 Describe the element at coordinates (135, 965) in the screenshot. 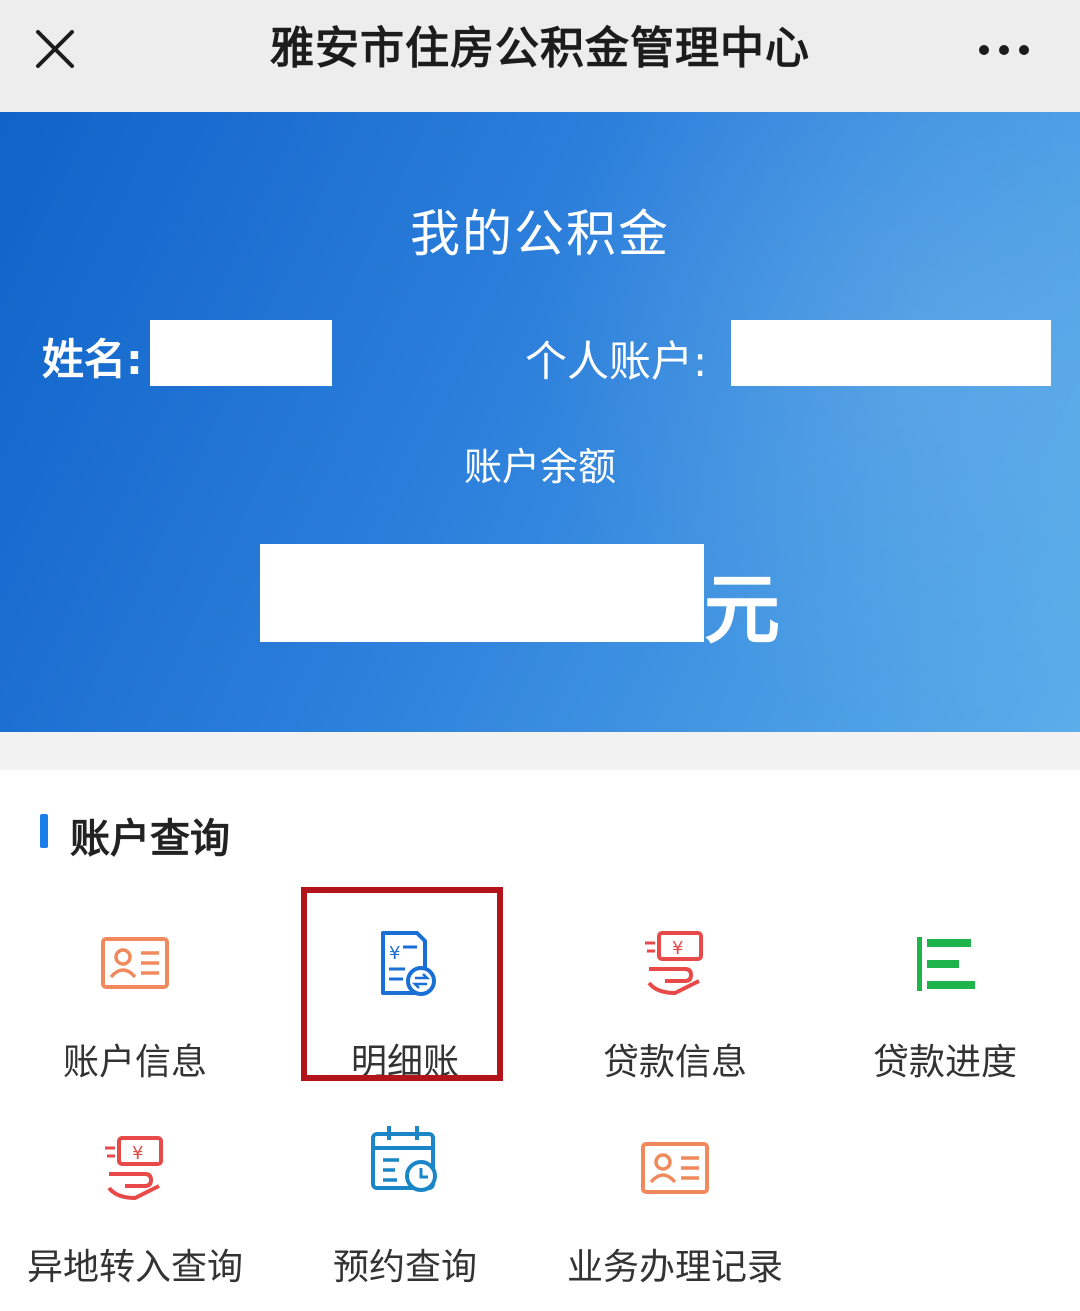

I see `id-card-icon` at that location.